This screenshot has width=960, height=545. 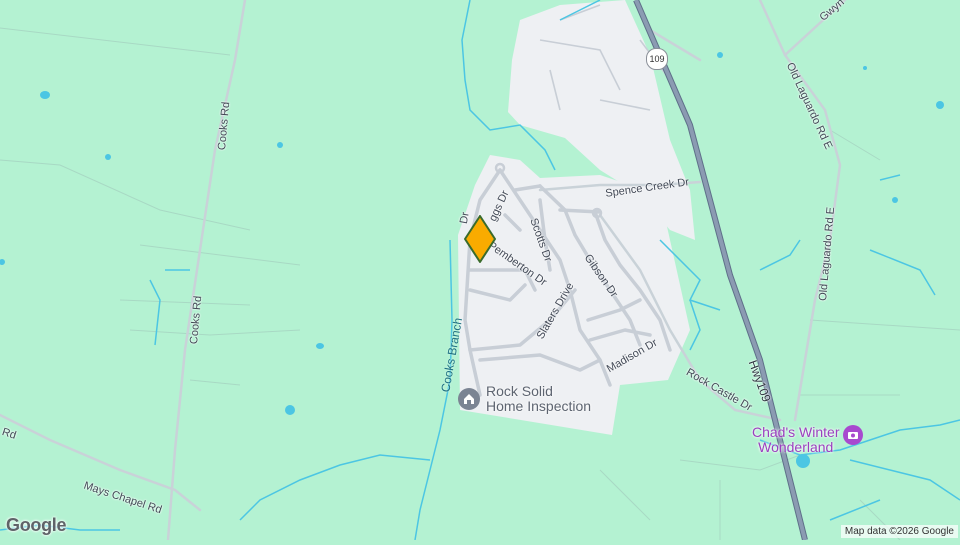 What do you see at coordinates (469, 399) in the screenshot?
I see `house-icon` at bounding box center [469, 399].